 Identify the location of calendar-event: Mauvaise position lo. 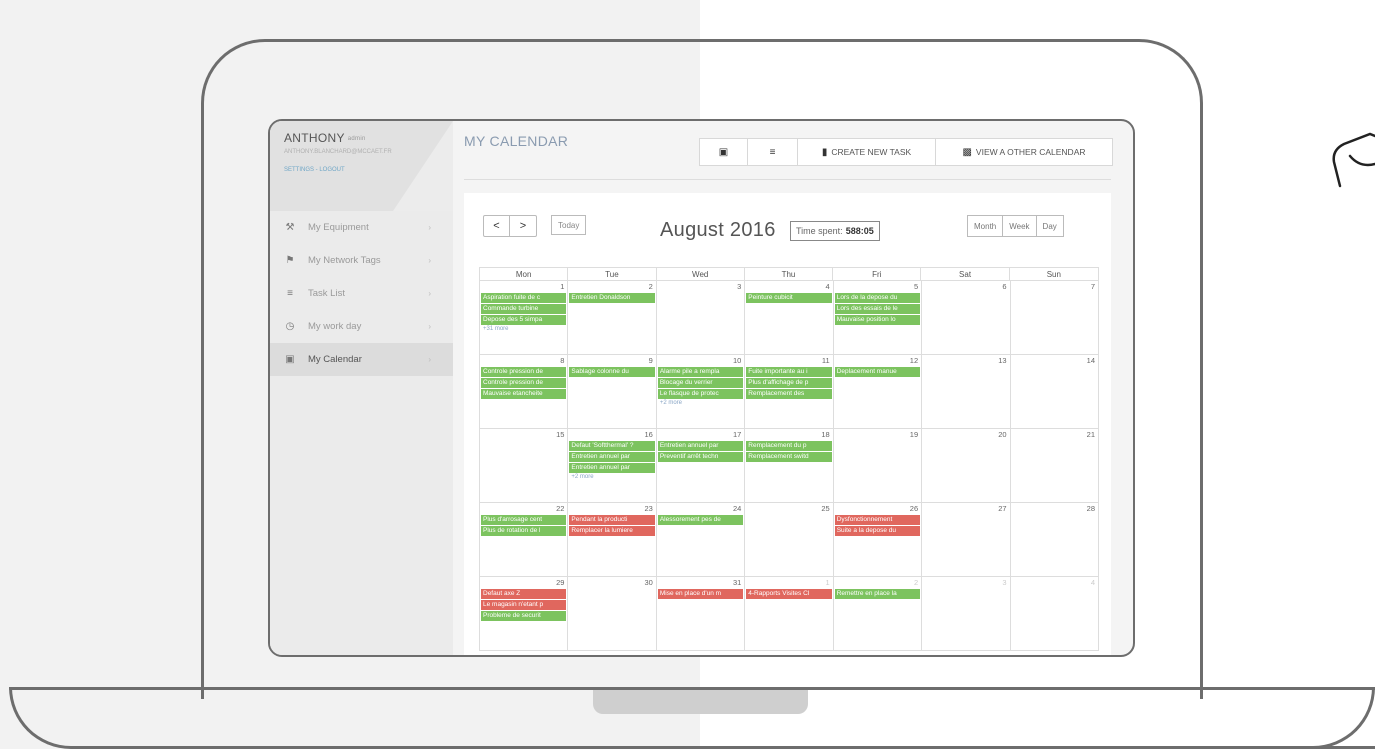
(877, 320).